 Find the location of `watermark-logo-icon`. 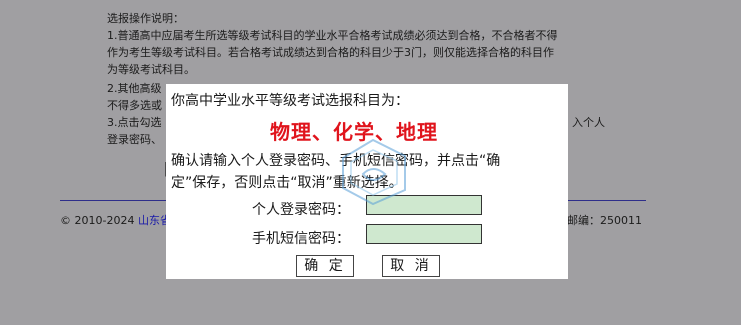

watermark-logo-icon is located at coordinates (374, 172).